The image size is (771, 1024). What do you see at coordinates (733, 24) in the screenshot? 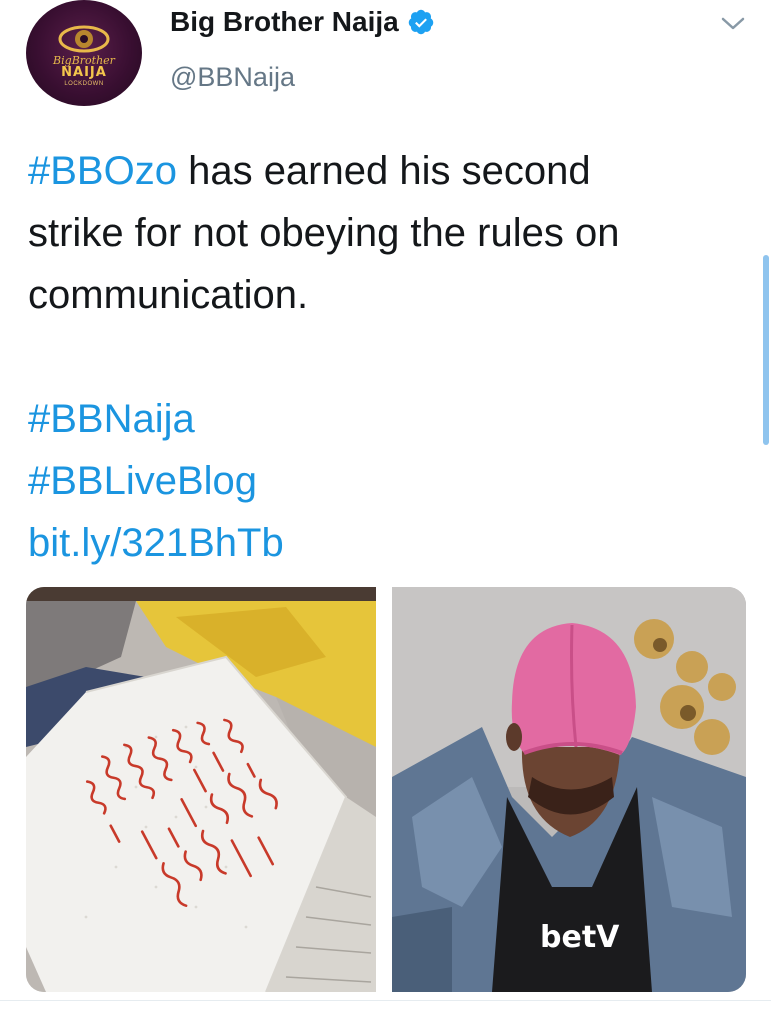
I see `chevron-down-icon` at bounding box center [733, 24].